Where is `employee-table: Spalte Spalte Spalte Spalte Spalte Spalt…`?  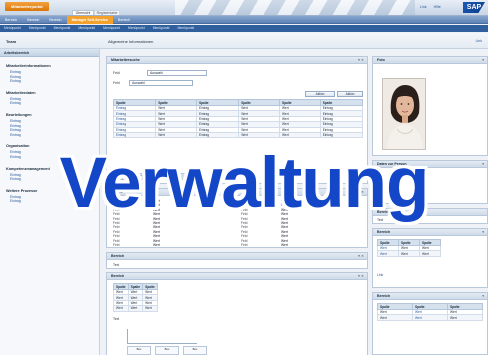 employee-table: Spalte Spalte Spalte Spalte Spalte Spalt… is located at coordinates (238, 119).